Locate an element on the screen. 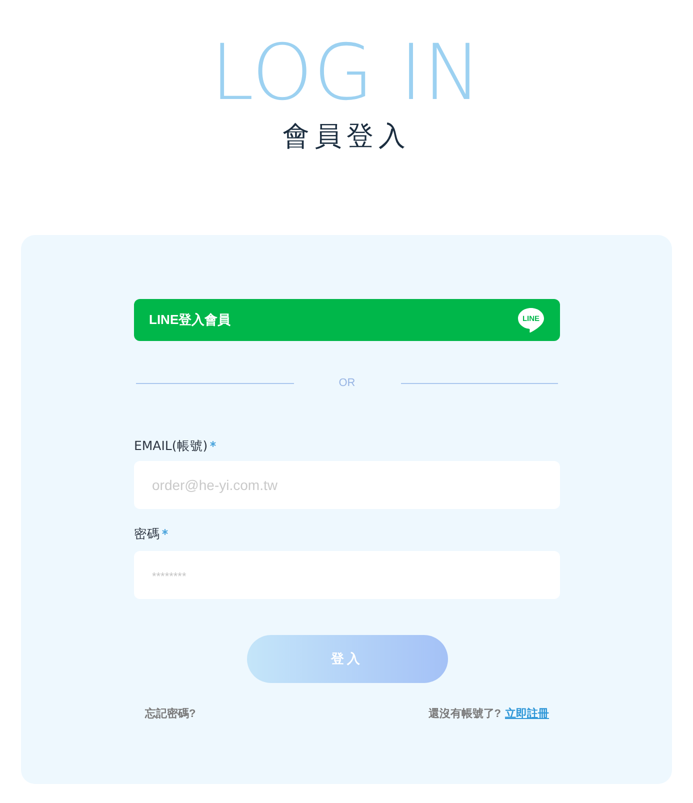 This screenshot has height=803, width=693. divider-label: OR is located at coordinates (347, 383).